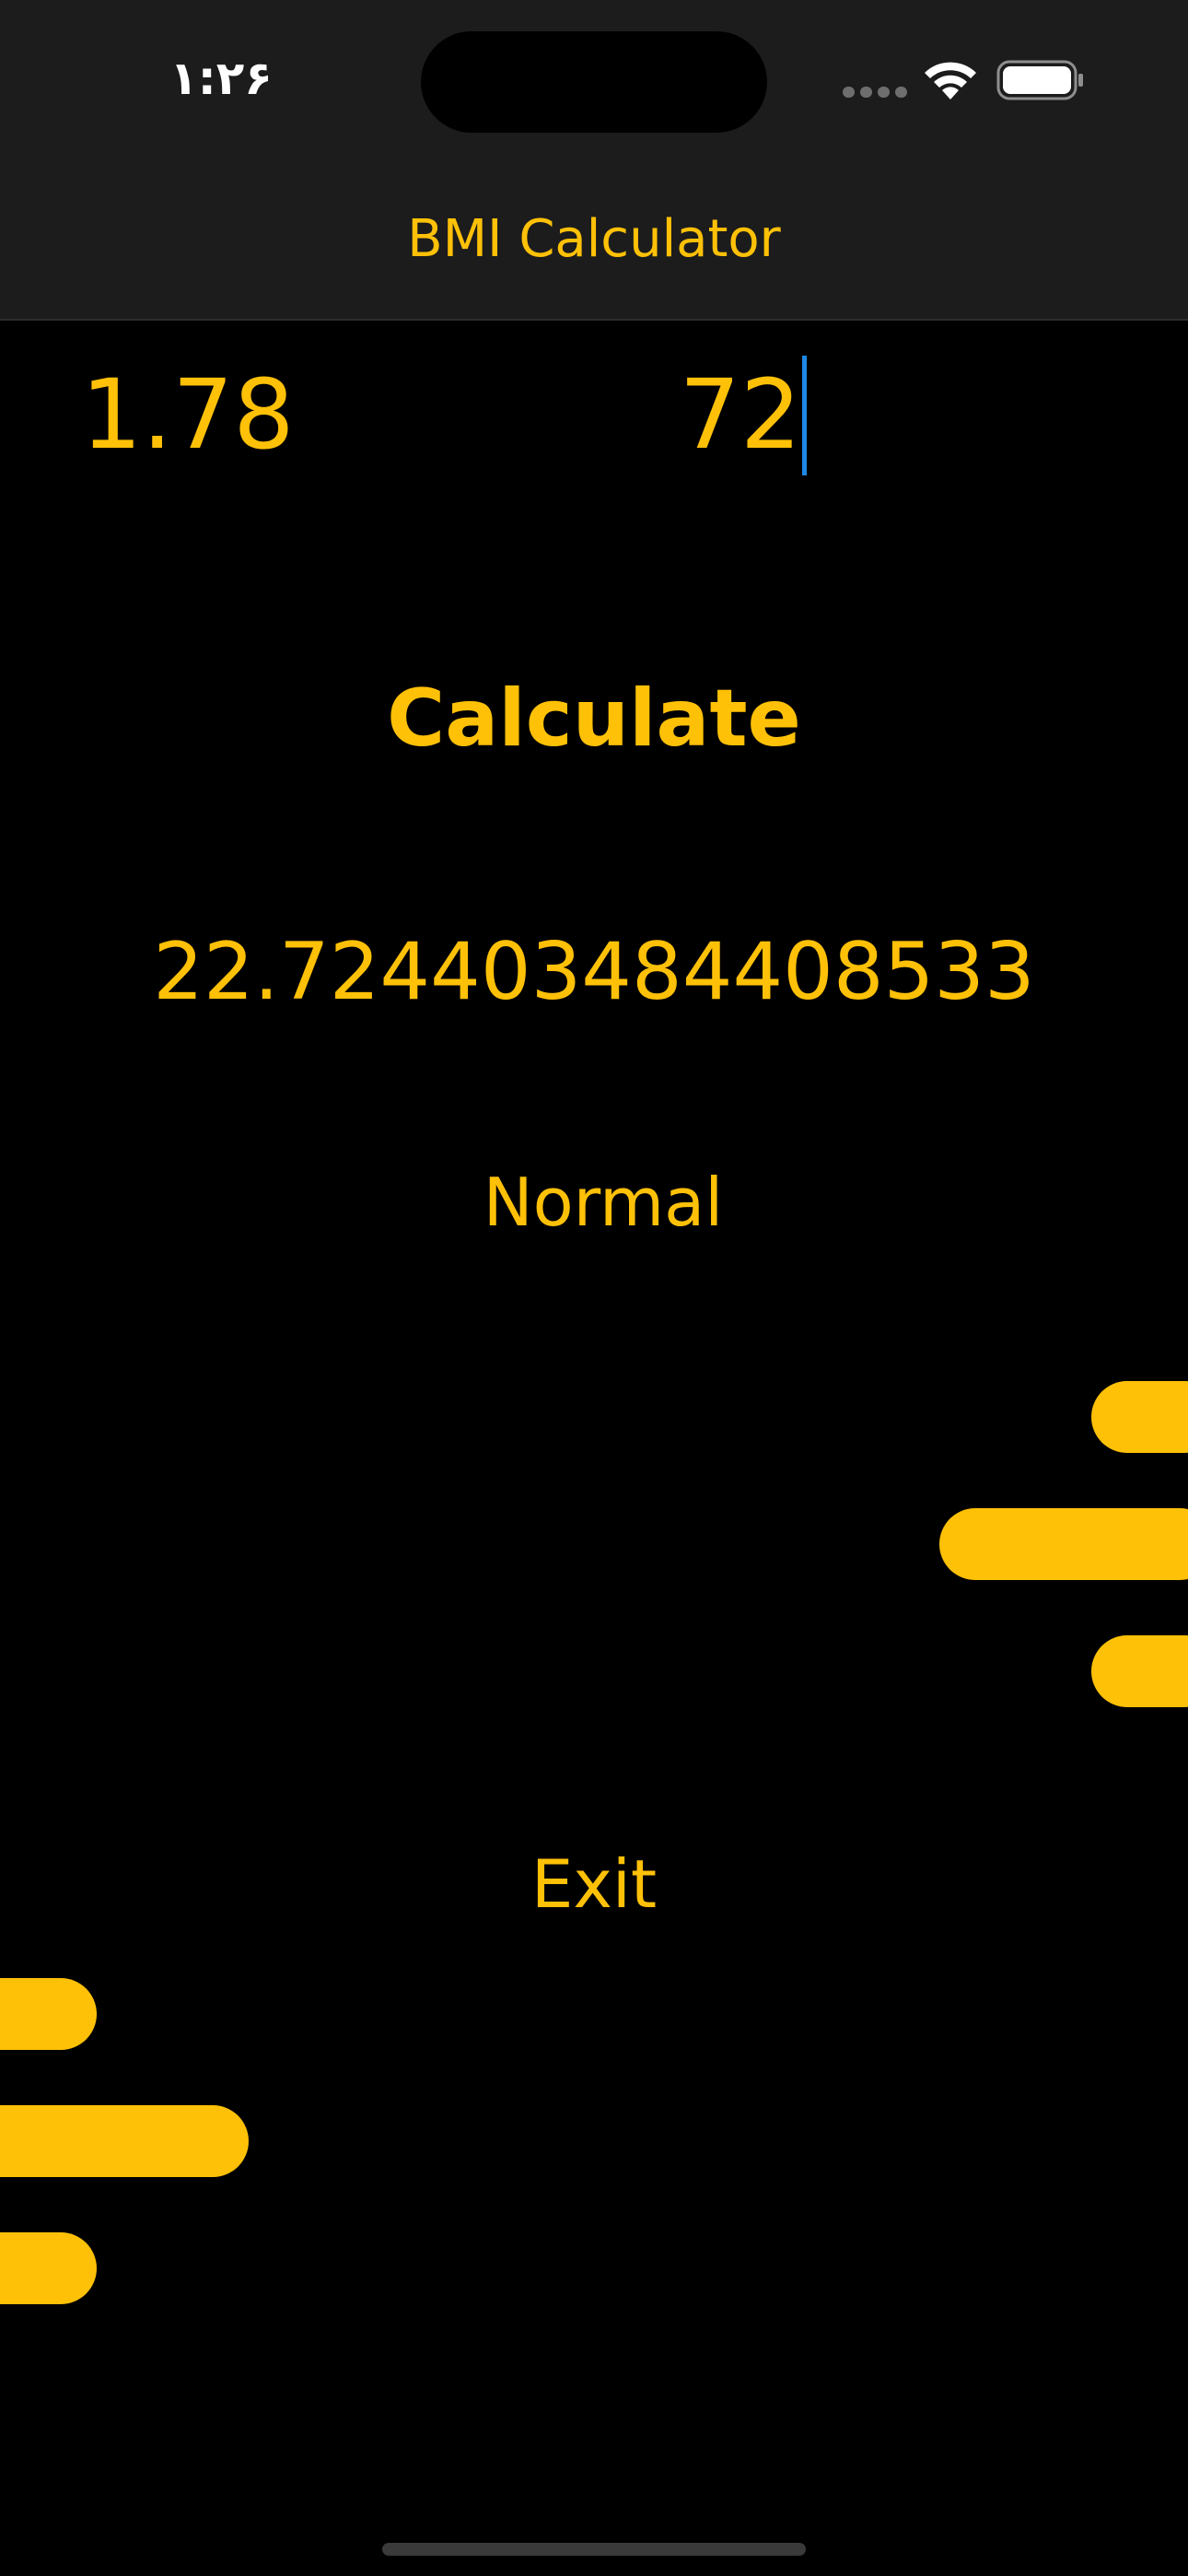 Image resolution: width=1188 pixels, height=2576 pixels. I want to click on dynamic-island, so click(594, 82).